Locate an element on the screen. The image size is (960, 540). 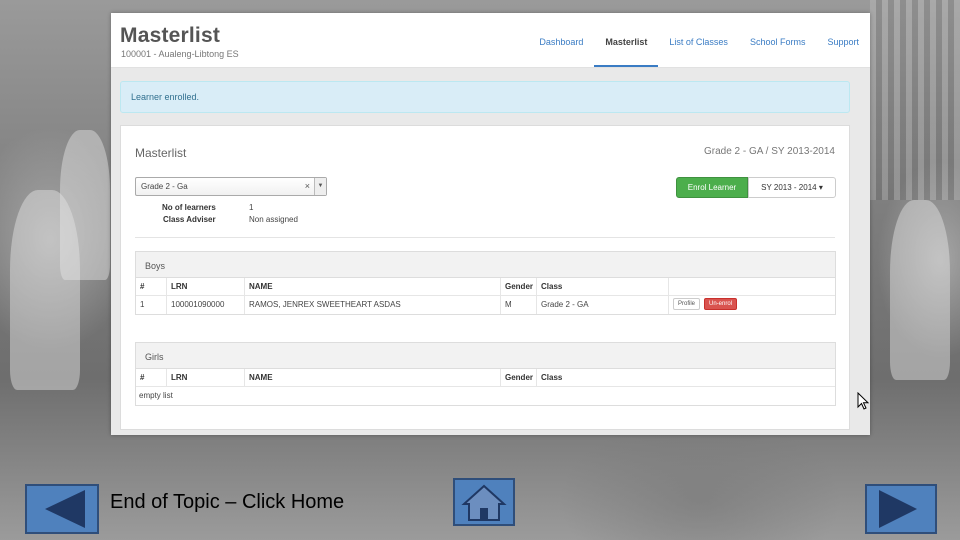
learner-count-label: No of learners is located at coordinates (189, 207).